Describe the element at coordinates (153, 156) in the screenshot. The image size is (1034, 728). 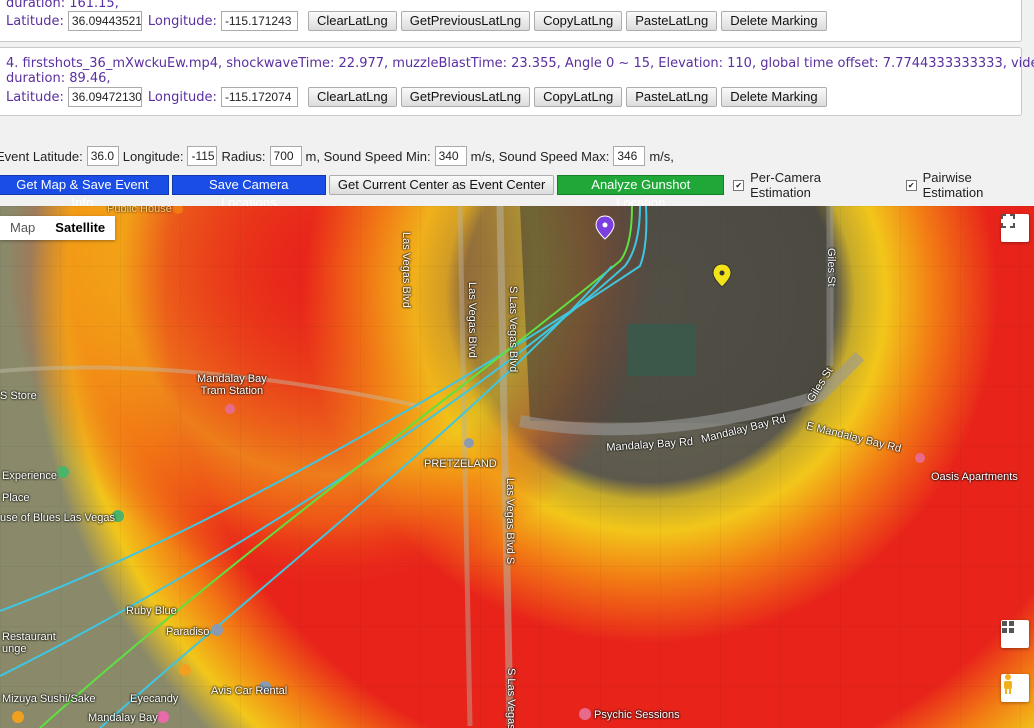
I see `event-longitude-label: Longitude:` at that location.